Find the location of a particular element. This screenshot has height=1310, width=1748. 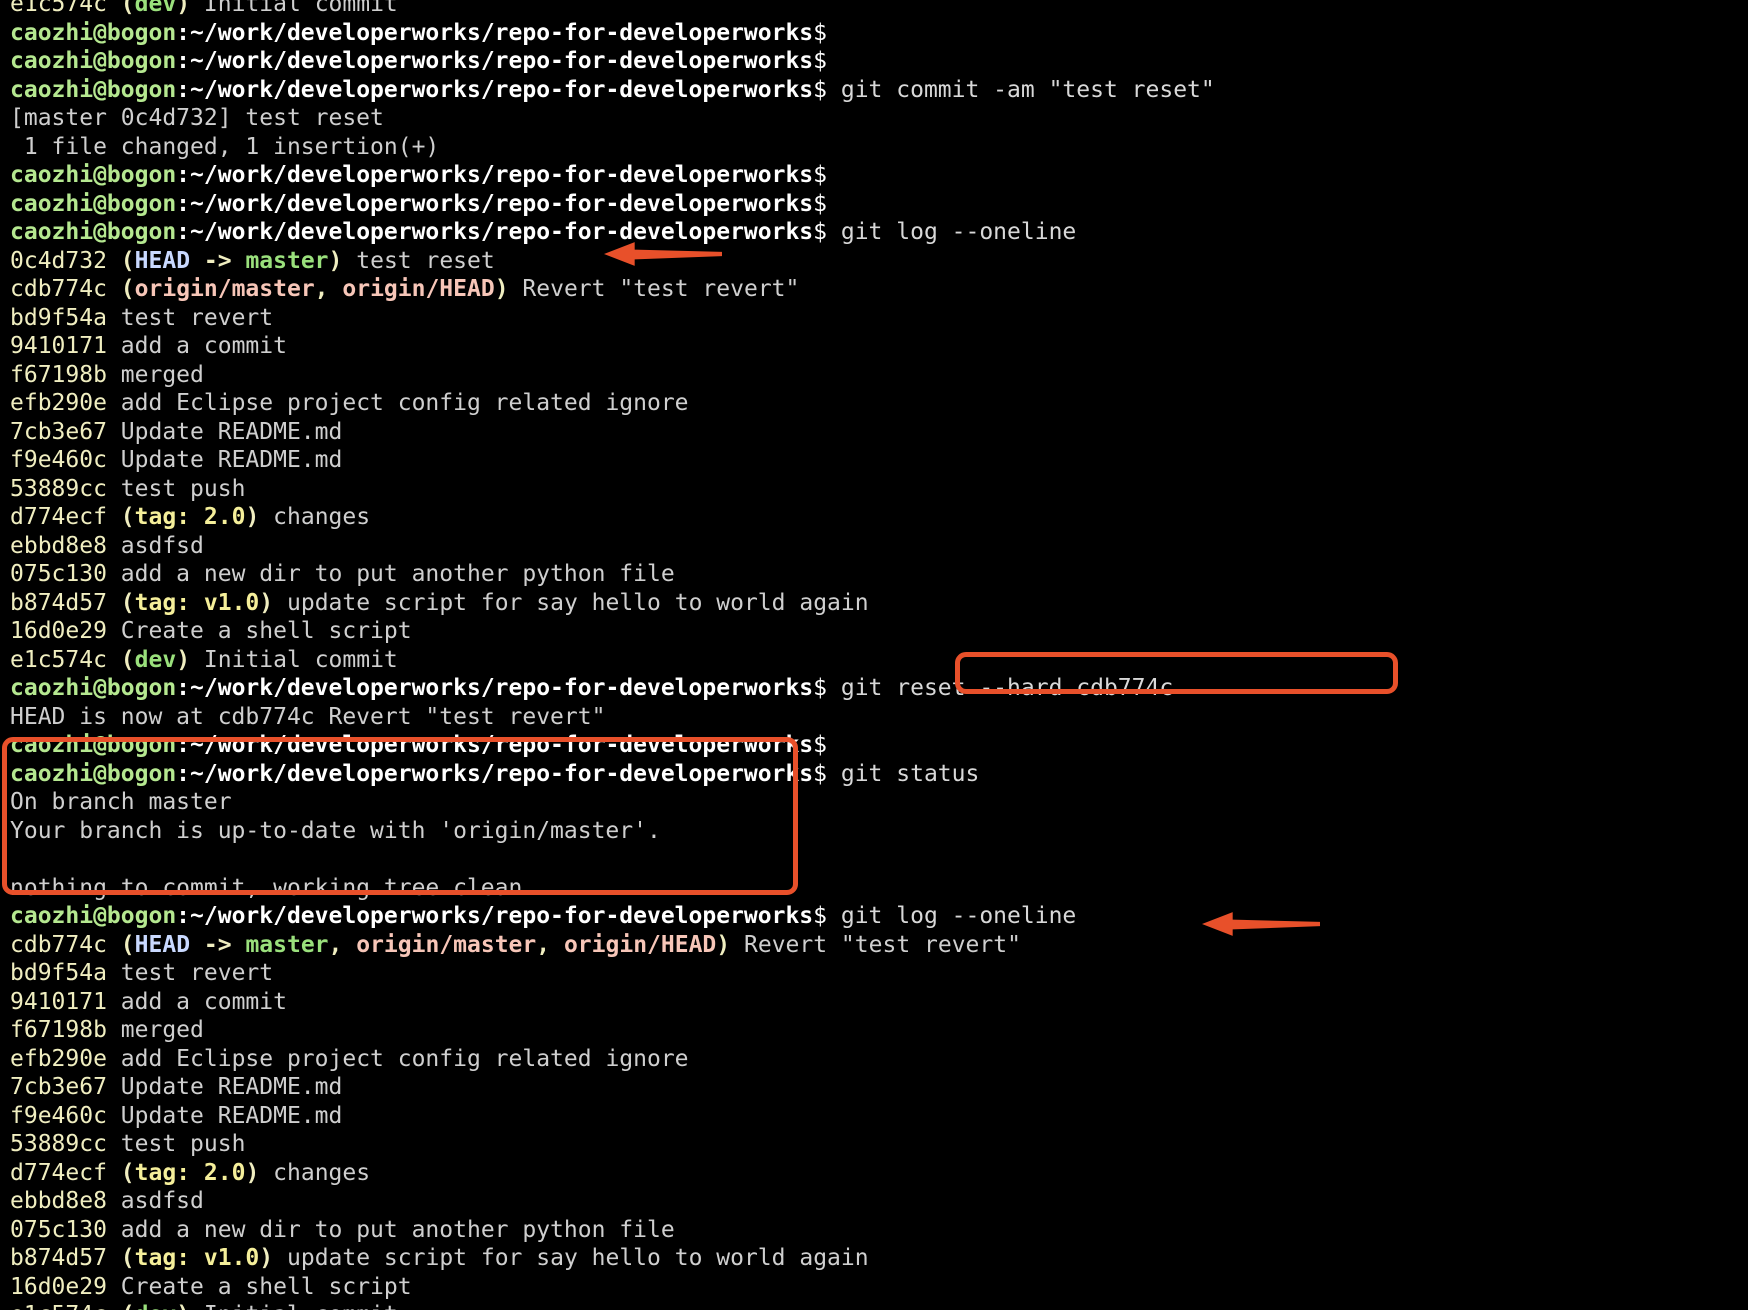

commit-hash: 53889cc is located at coordinates (58, 488).